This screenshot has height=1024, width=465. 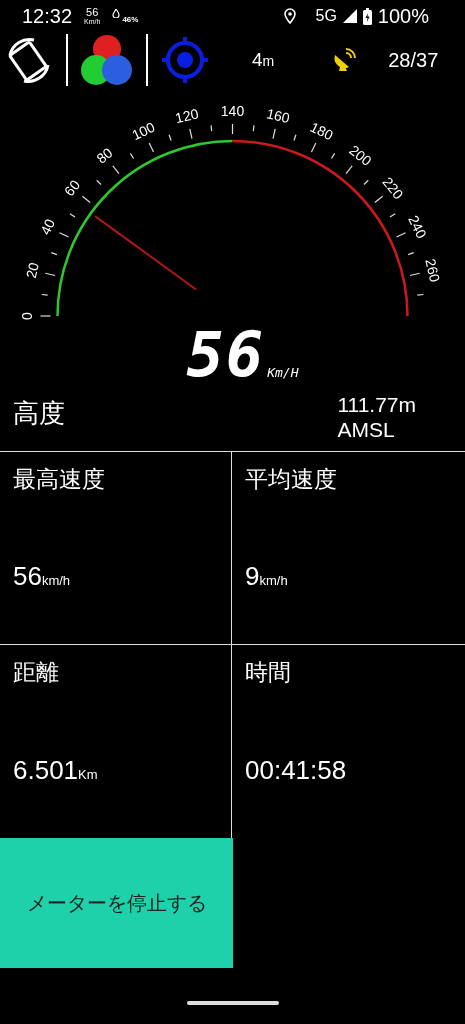 I want to click on gauge-tick-label: 40, so click(x=47, y=227).